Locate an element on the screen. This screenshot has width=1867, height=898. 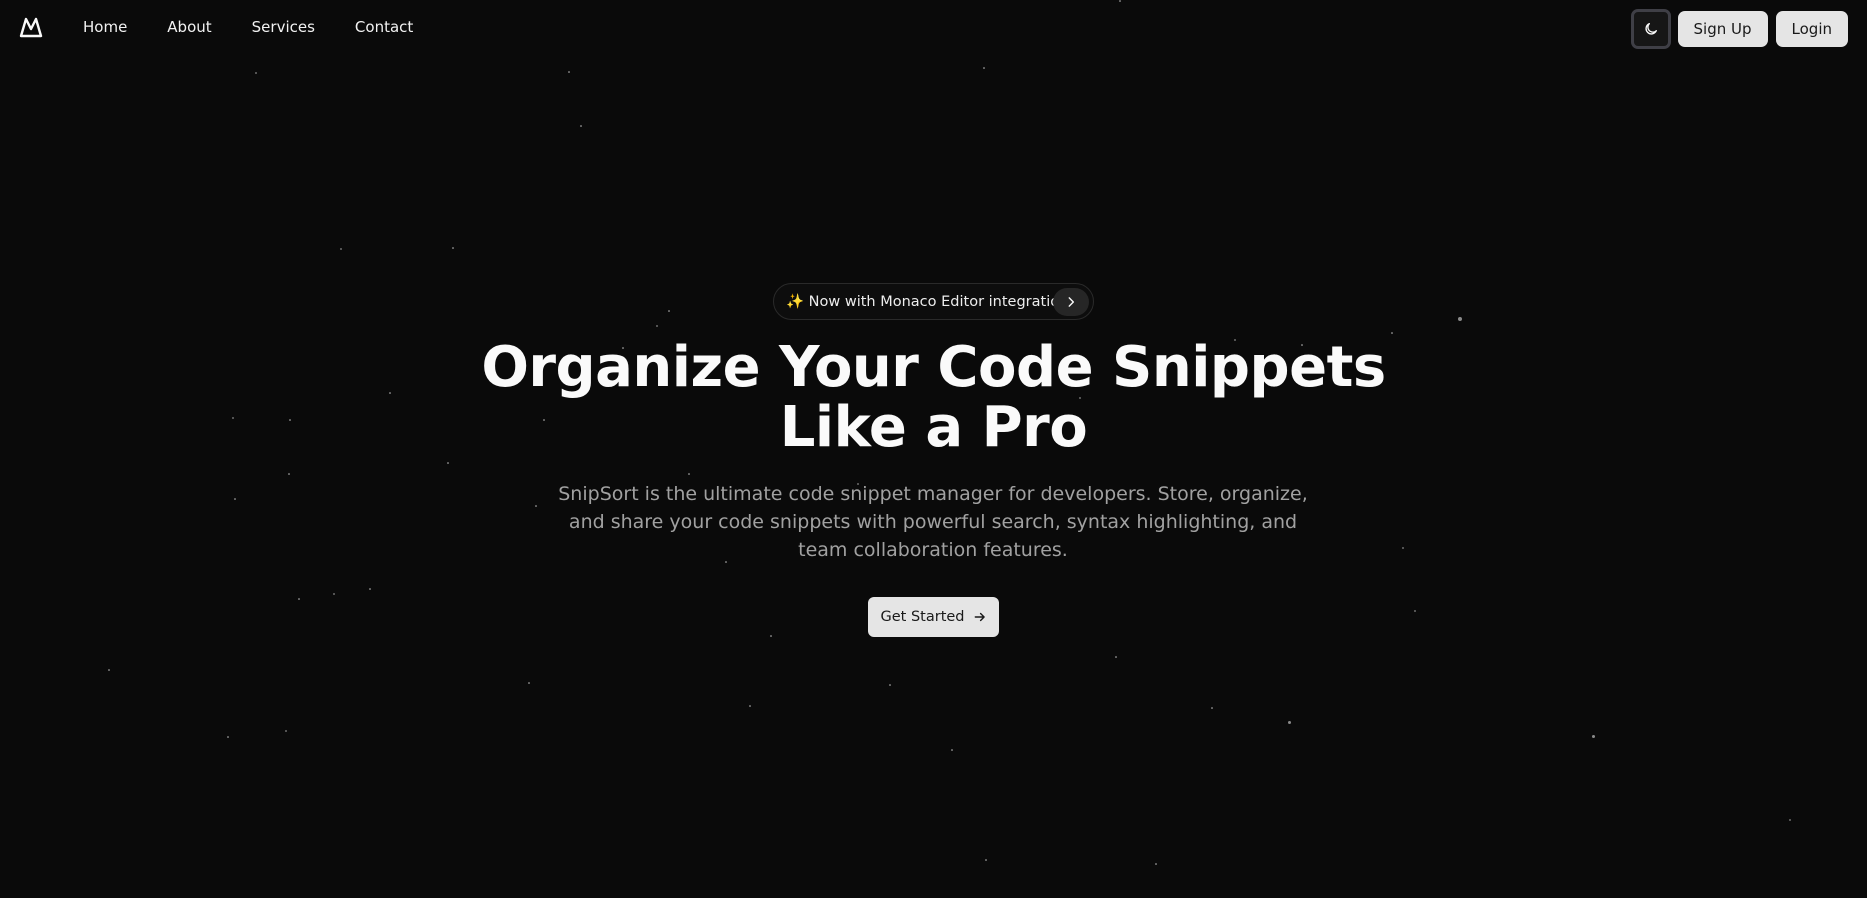
badge-arrow-button is located at coordinates (1071, 302).